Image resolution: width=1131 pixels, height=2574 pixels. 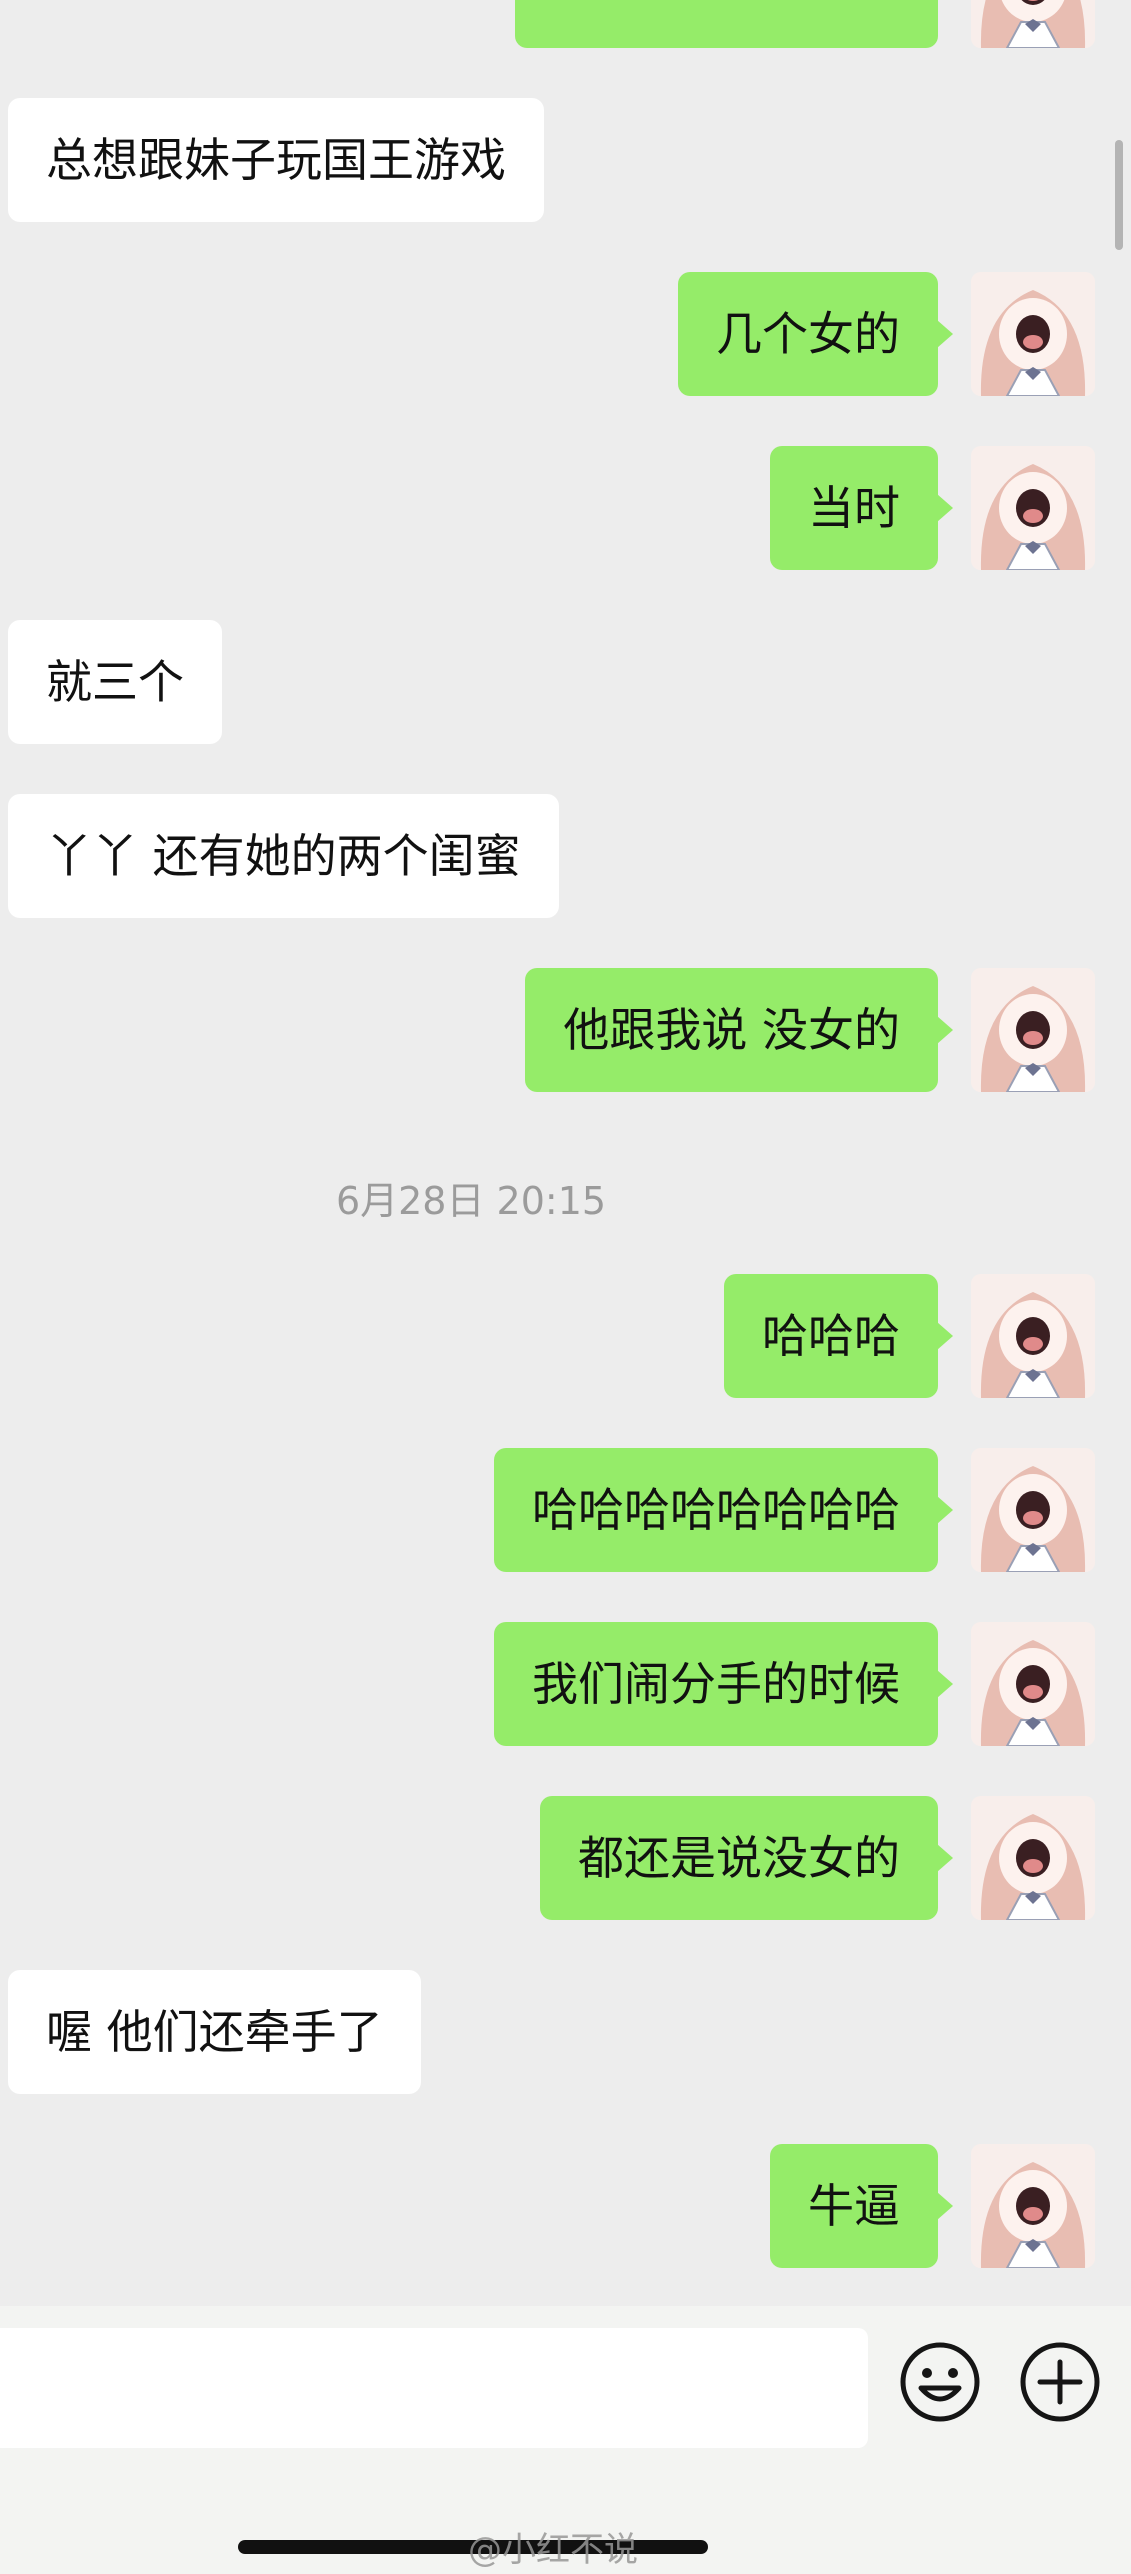 I want to click on smiley-face-icon, so click(x=940, y=2382).